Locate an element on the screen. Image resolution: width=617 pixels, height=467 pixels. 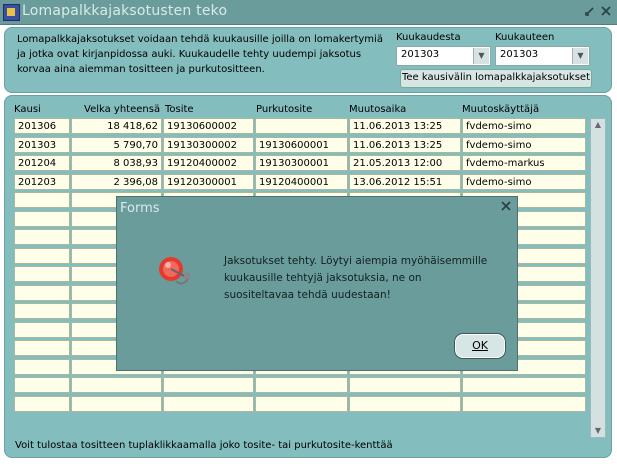
to-month-label: Kuukauteen is located at coordinates (525, 37).